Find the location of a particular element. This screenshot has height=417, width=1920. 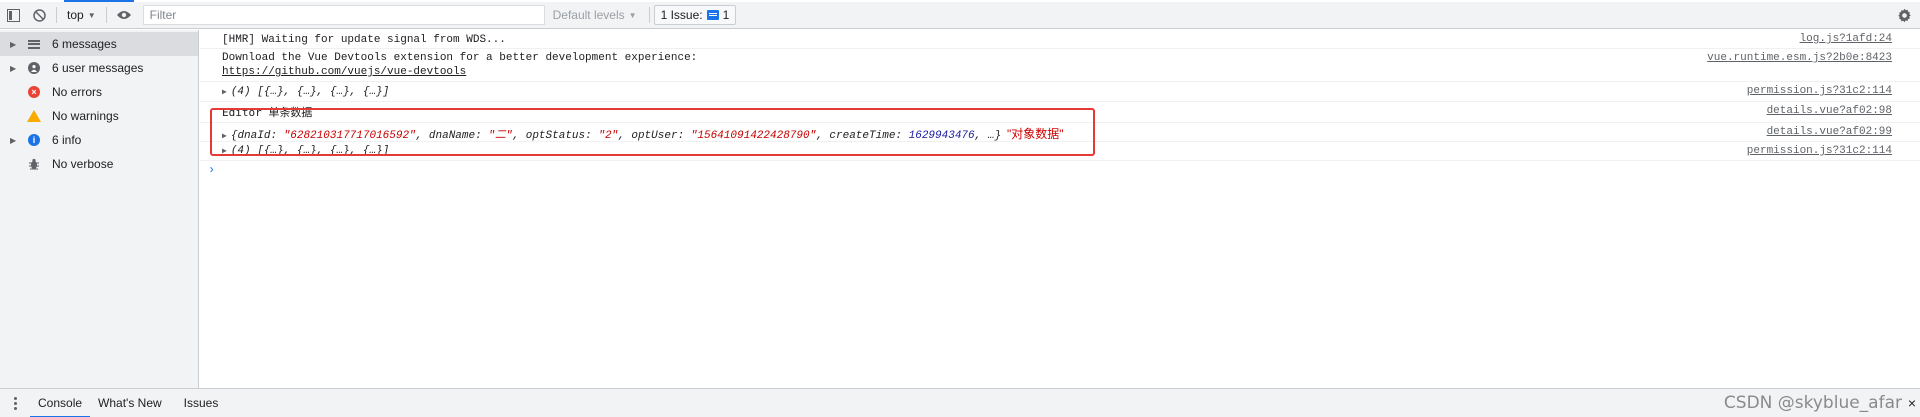

issues-label: 1 Issue: is located at coordinates (681, 15).